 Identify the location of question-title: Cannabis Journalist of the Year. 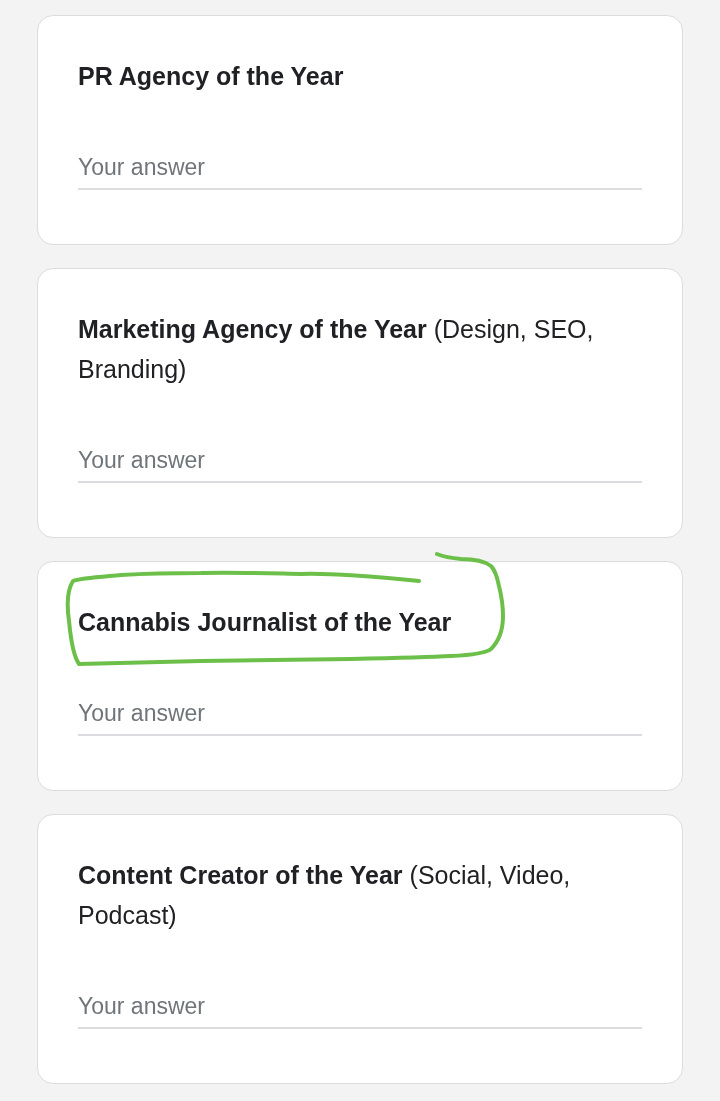
(265, 622).